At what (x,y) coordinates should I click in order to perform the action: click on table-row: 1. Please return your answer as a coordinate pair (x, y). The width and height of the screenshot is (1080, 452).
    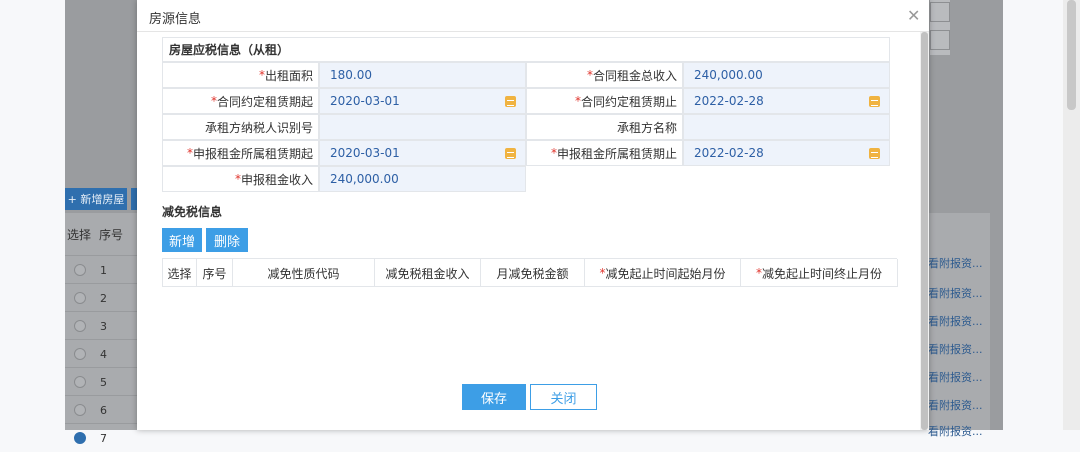
    Looking at the image, I should click on (102, 269).